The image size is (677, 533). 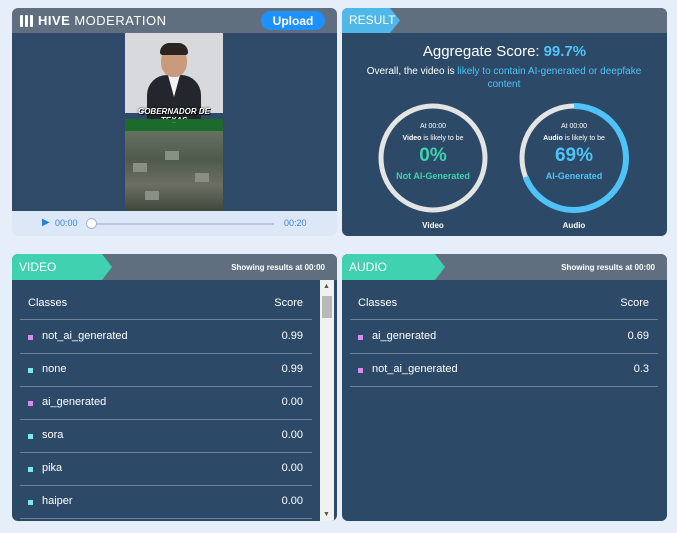 I want to click on table-row: pika 0.00, so click(x=166, y=469).